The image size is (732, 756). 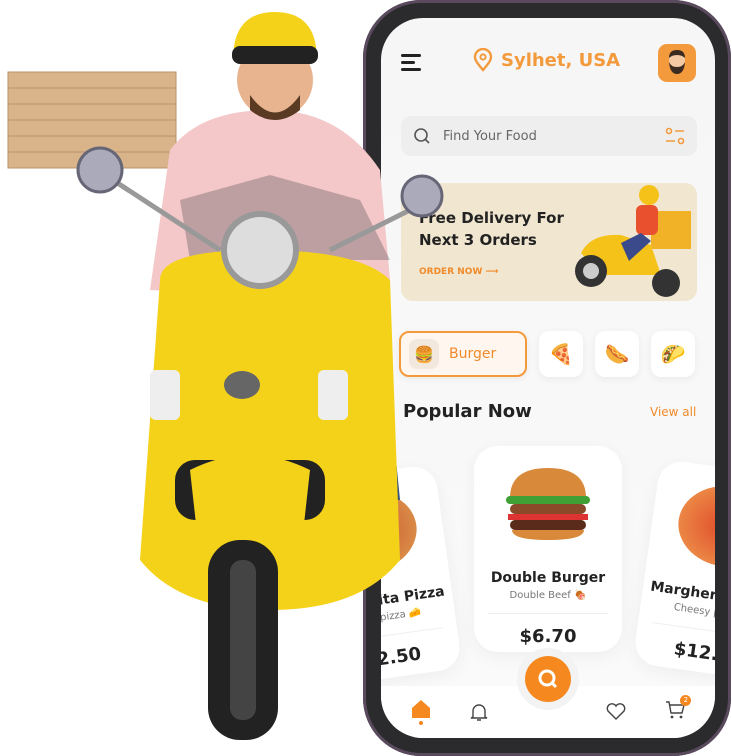 I want to click on food-card: Margherita Pizza Cheesy pizza 🧀 $12.50, so click(x=673, y=571).